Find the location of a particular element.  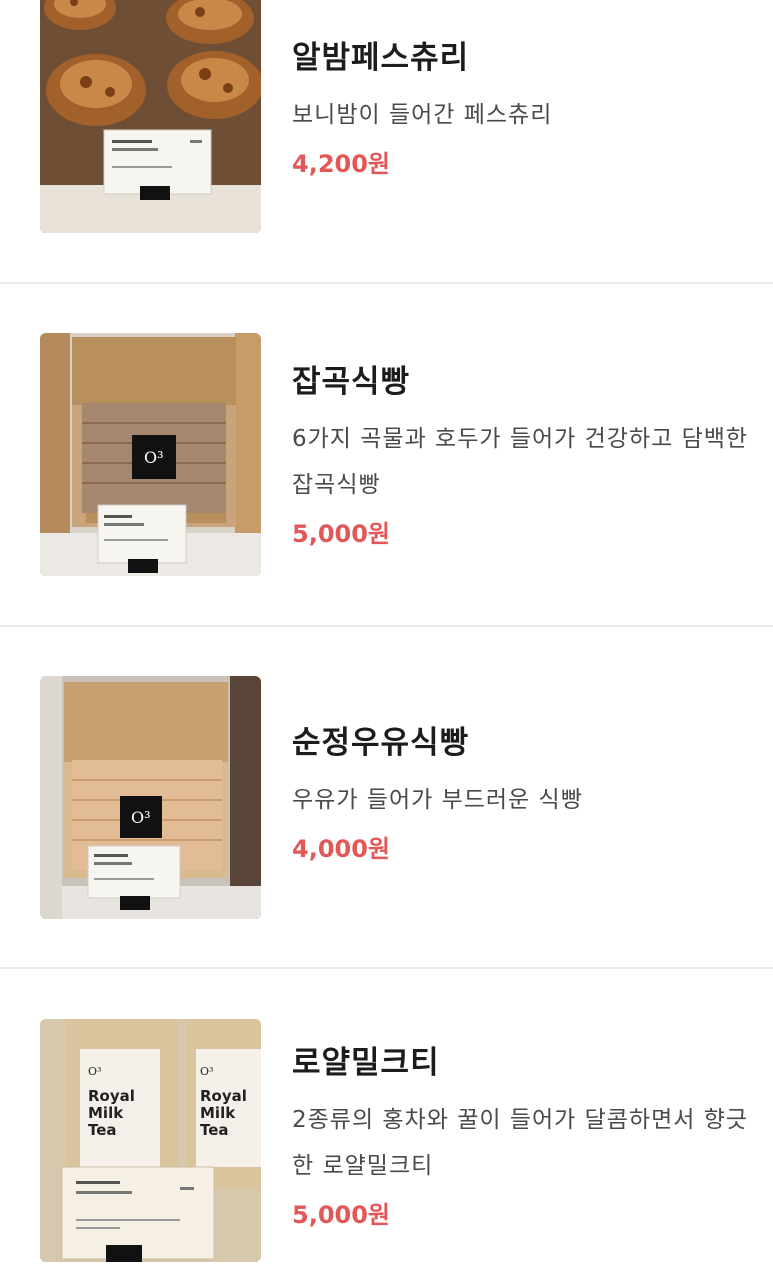

multigrain-bread-photo: O³ is located at coordinates (150, 454).